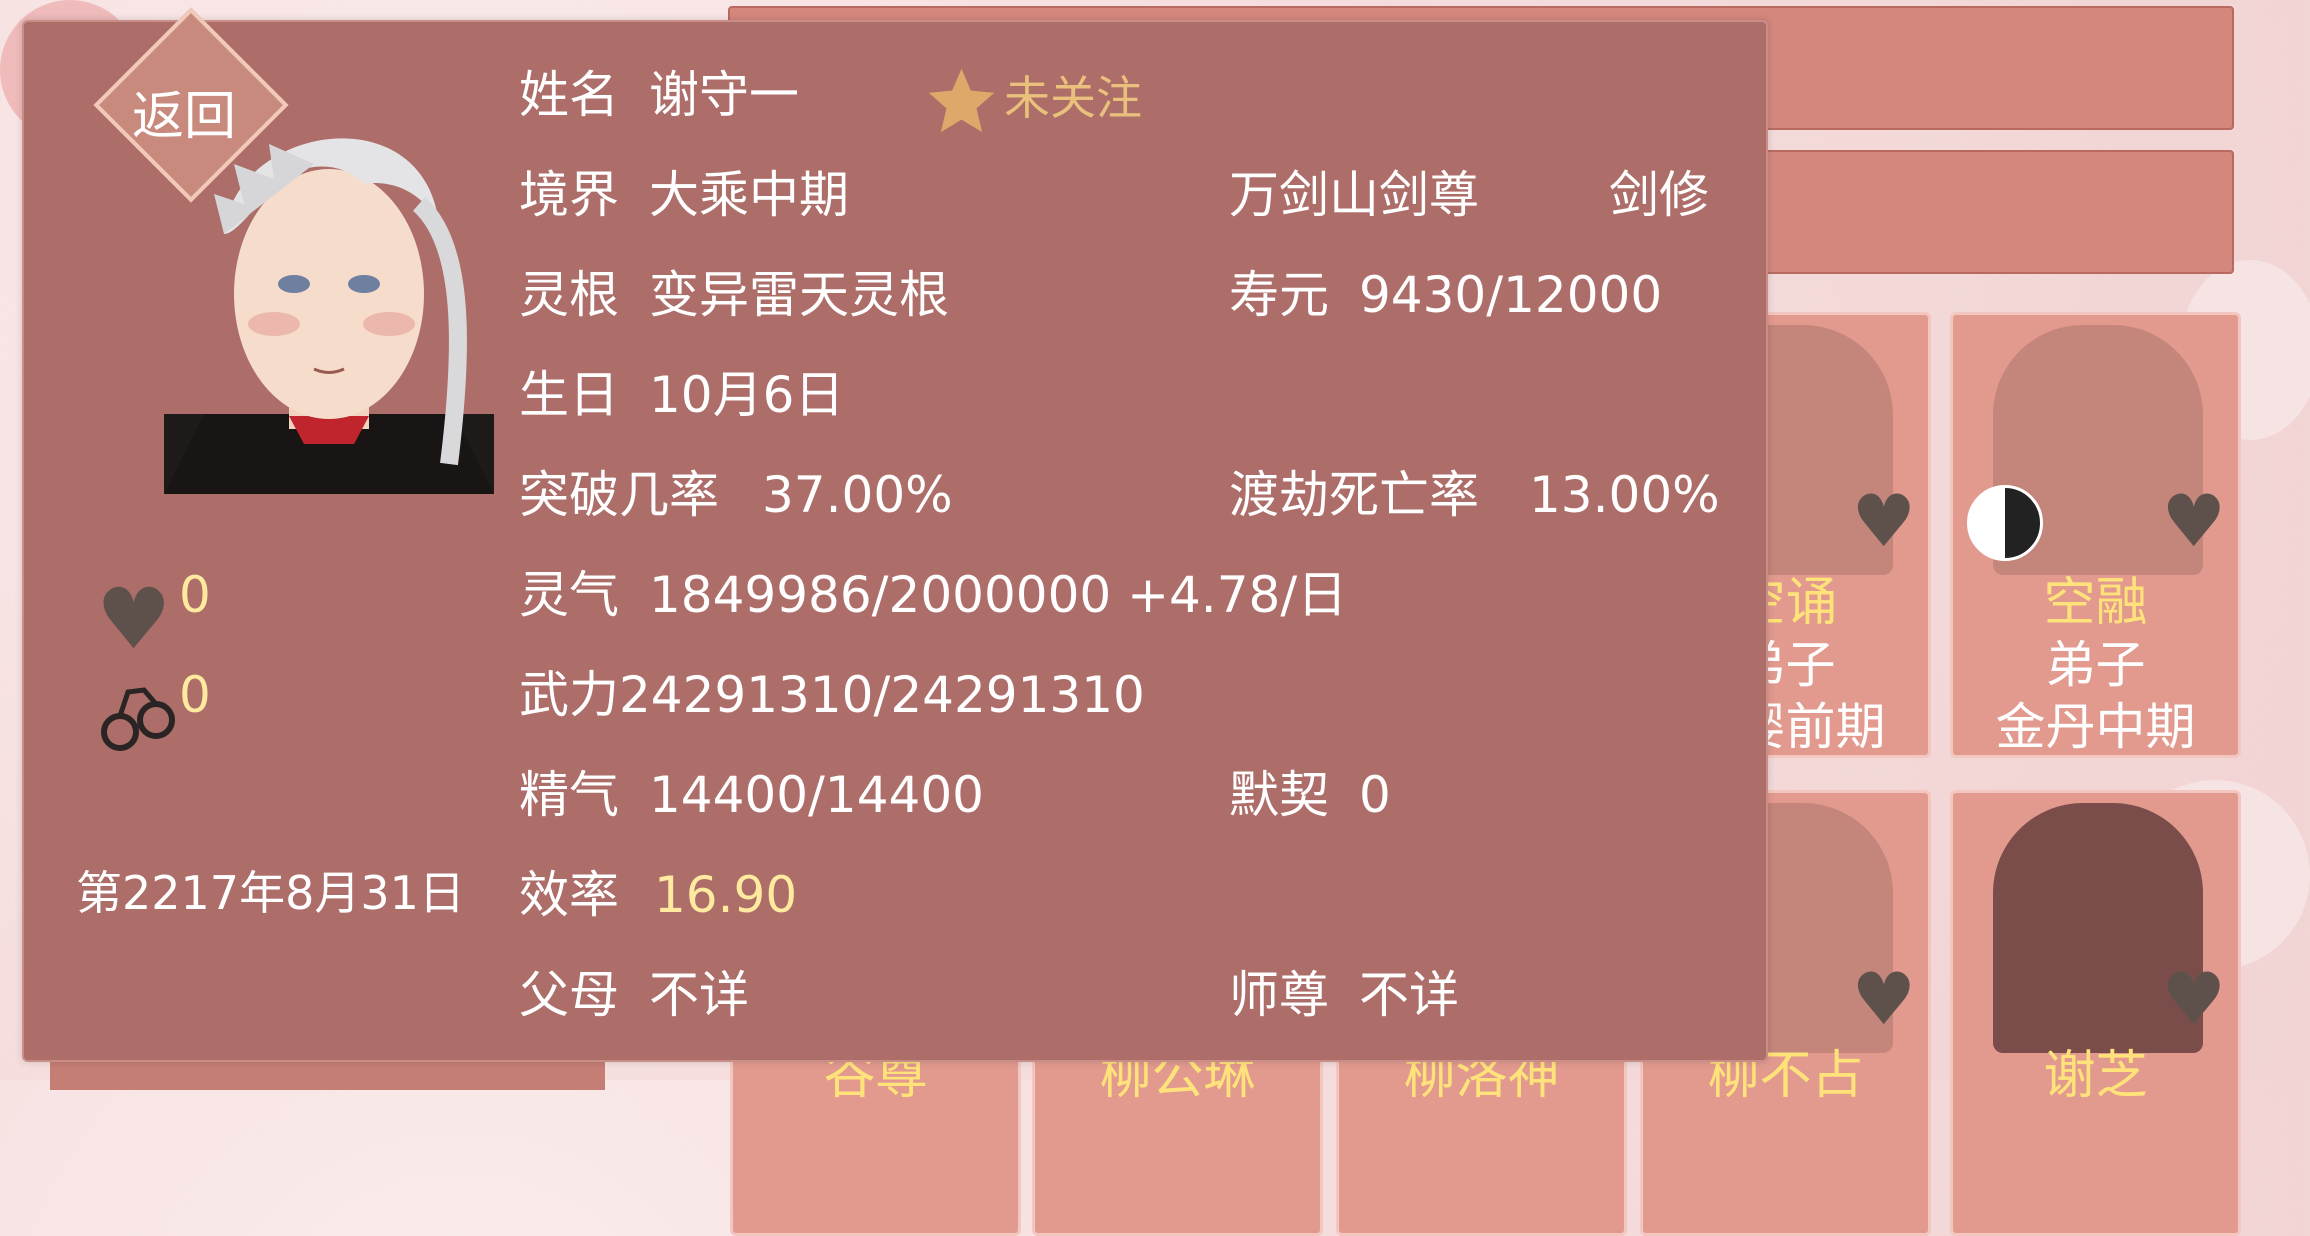 This screenshot has width=2310, height=1236. What do you see at coordinates (569, 195) in the screenshot?
I see `realm-label: 境界` at bounding box center [569, 195].